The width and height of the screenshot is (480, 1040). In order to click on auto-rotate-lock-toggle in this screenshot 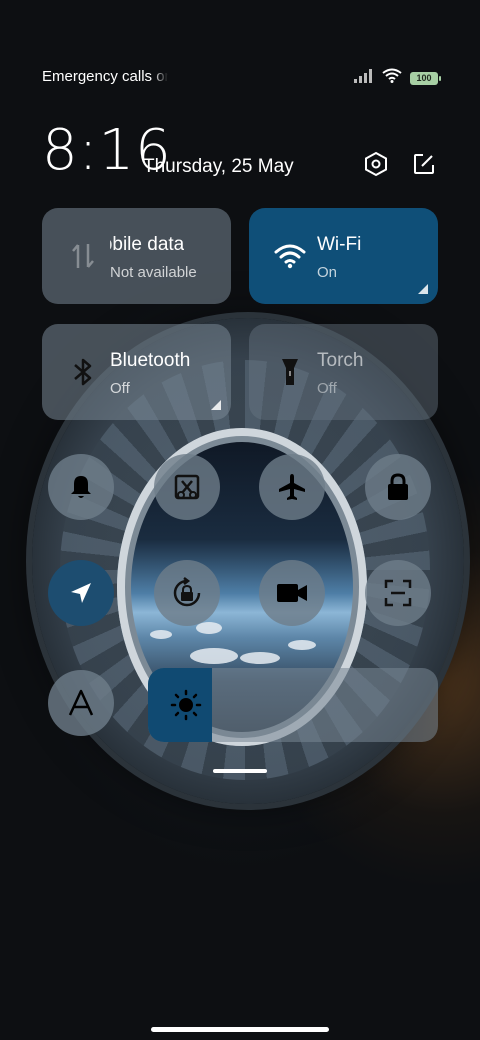, I will do `click(187, 593)`.